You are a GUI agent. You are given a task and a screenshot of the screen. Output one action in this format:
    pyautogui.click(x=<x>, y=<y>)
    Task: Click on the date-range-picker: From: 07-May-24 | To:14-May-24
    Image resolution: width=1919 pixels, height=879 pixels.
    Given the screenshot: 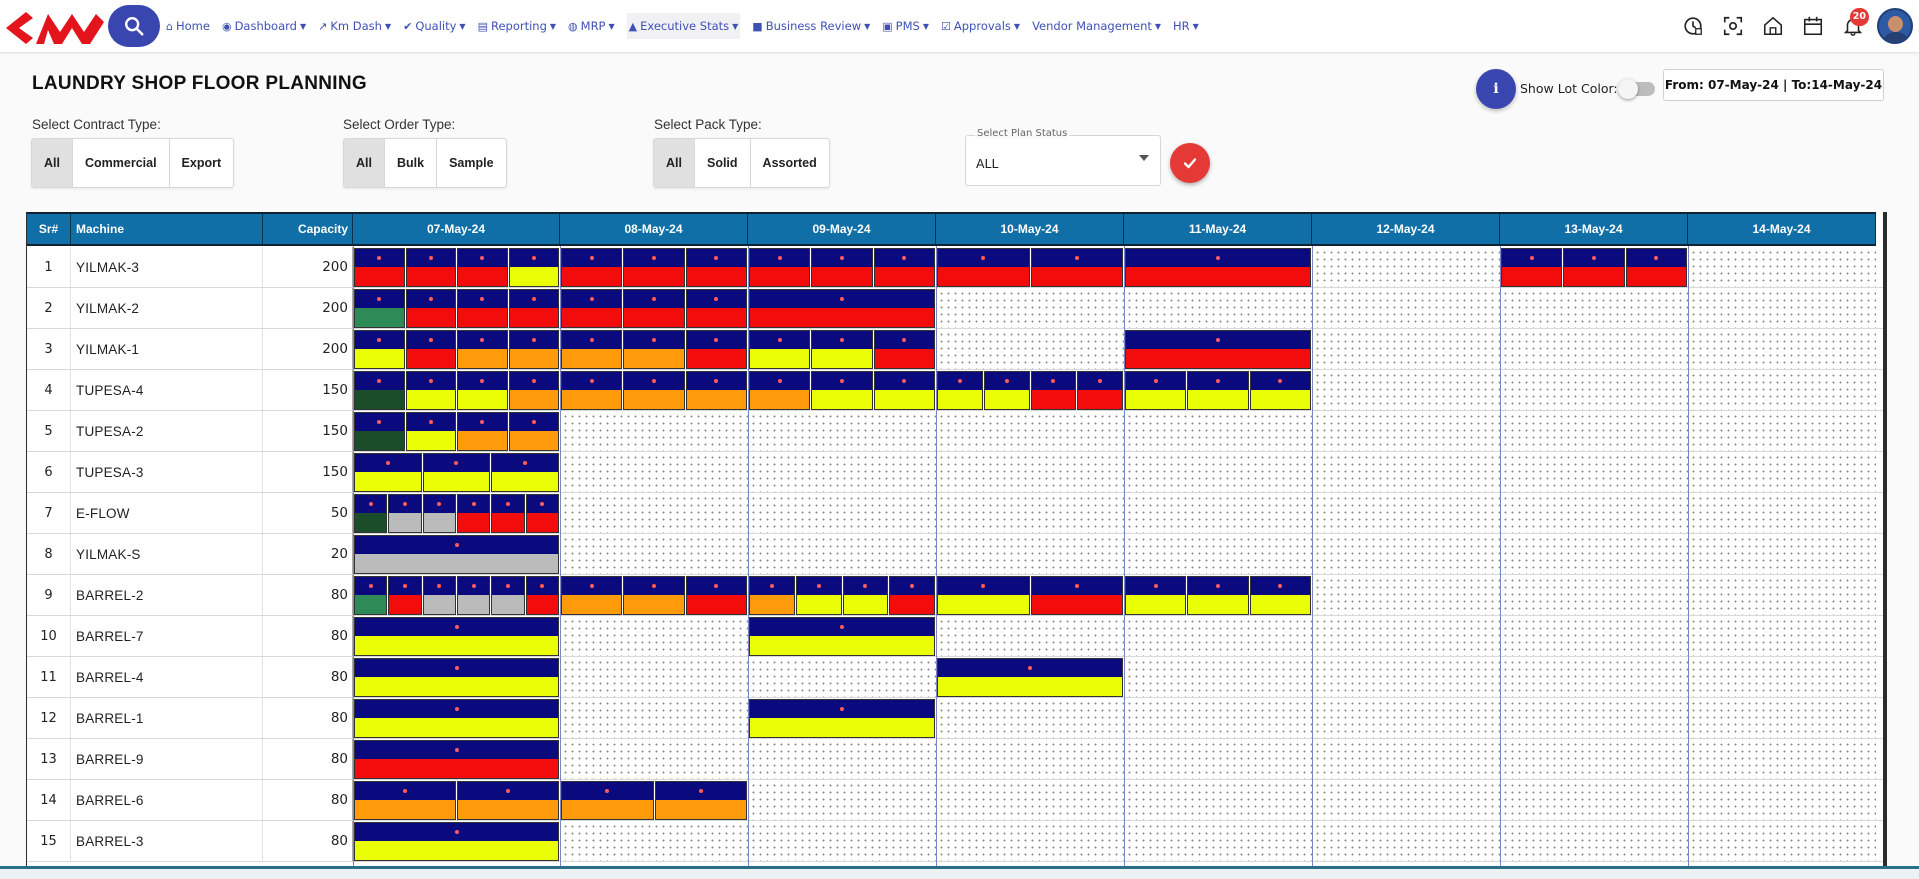 What is the action you would take?
    pyautogui.click(x=1773, y=85)
    